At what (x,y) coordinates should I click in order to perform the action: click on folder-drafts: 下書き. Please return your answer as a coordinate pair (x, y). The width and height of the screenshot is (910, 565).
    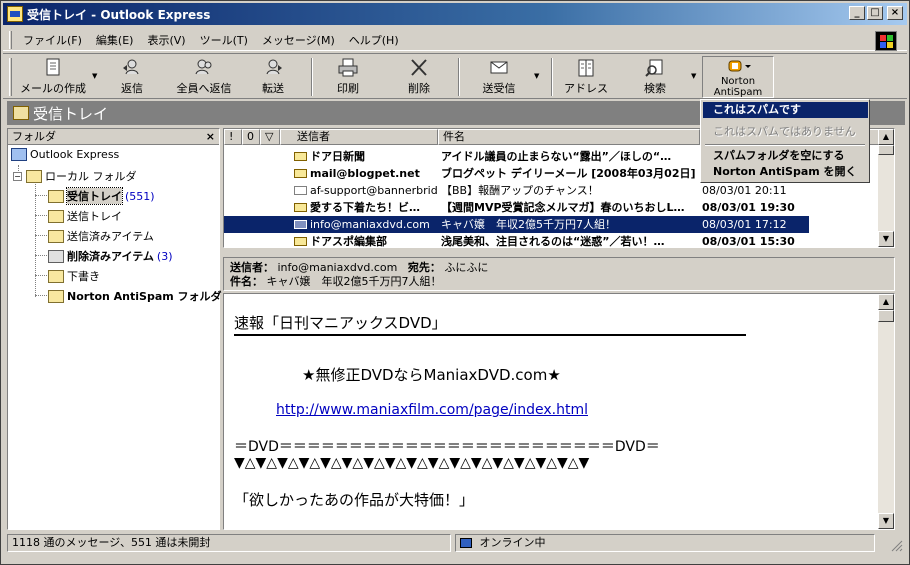
    Looking at the image, I should click on (74, 276).